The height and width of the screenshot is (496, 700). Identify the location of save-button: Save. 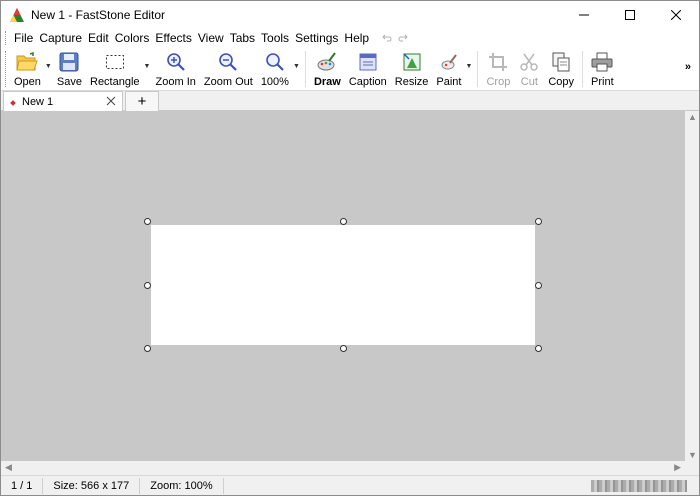
(69, 68).